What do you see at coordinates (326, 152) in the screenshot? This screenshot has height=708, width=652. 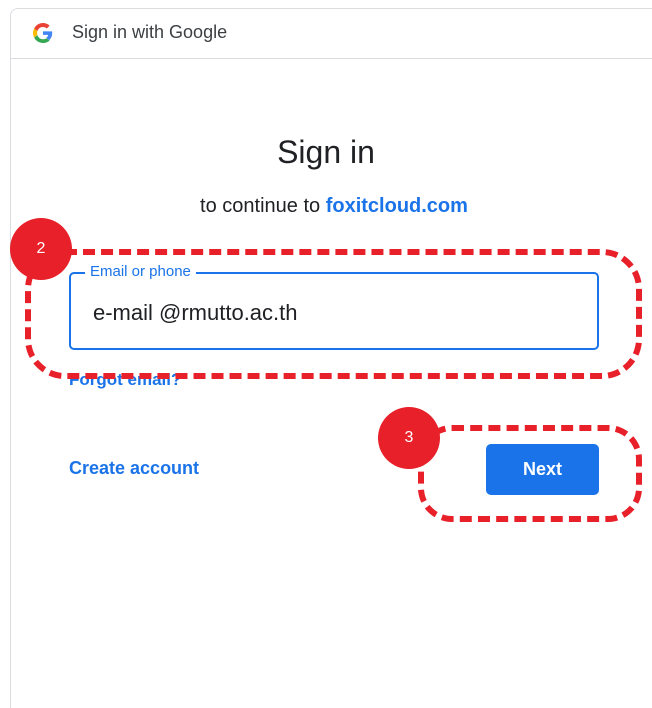 I see `page-title: Sign in` at bounding box center [326, 152].